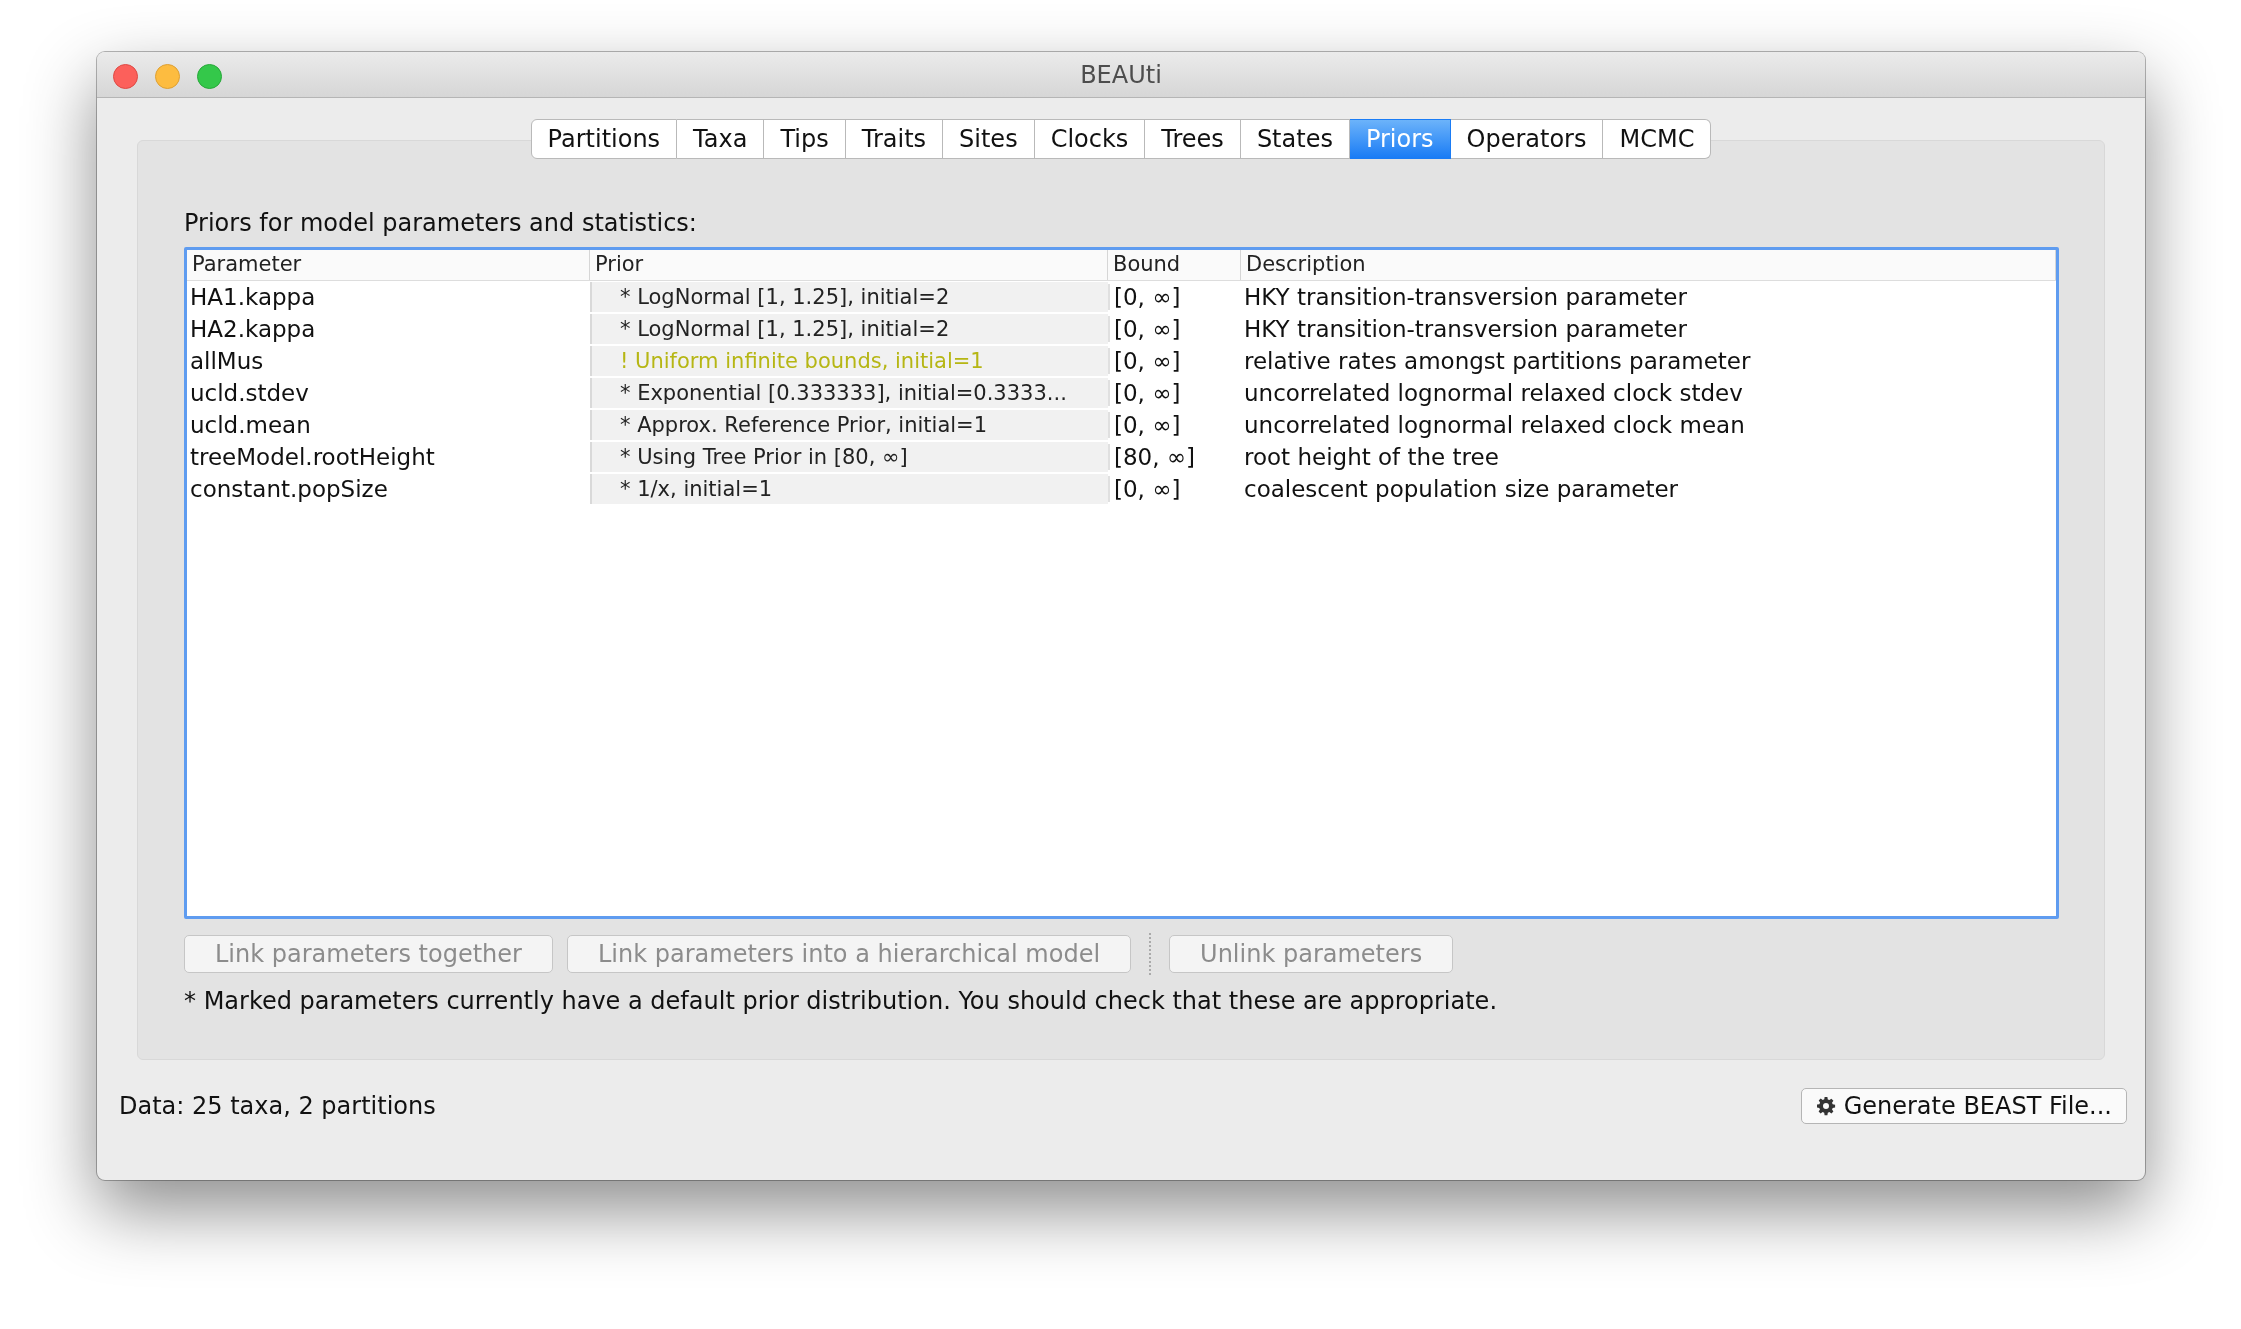 This screenshot has height=1329, width=2241. Describe the element at coordinates (989, 139) in the screenshot. I see `tab: Sites` at that location.